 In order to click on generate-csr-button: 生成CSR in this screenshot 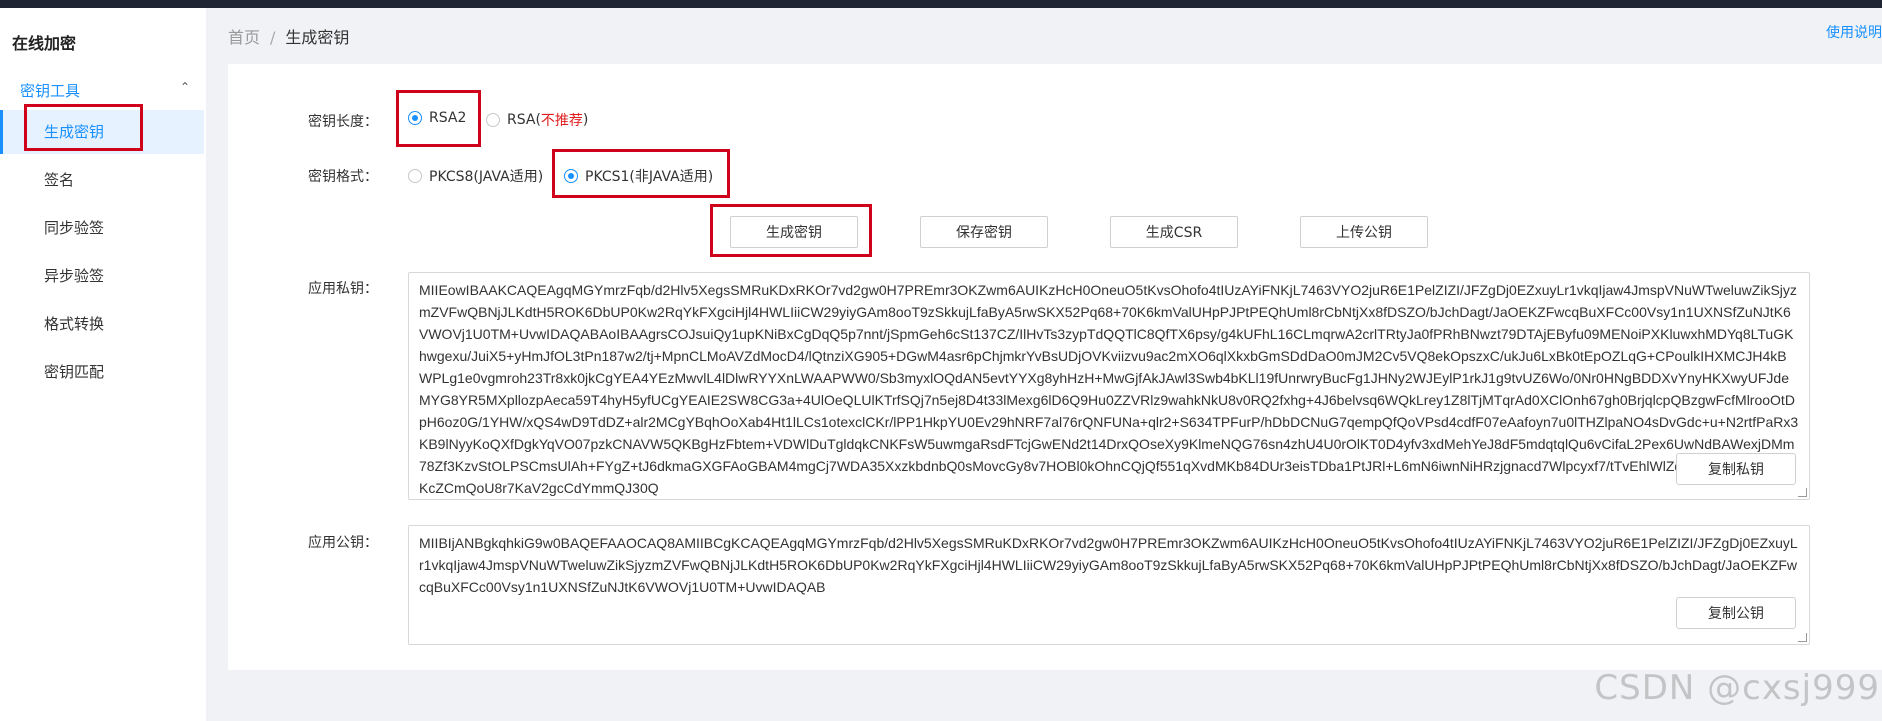, I will do `click(1174, 232)`.